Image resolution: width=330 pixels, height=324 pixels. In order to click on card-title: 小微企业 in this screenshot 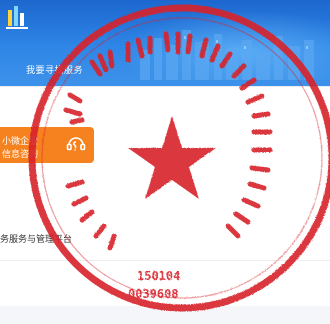, I will do `click(20, 142)`.